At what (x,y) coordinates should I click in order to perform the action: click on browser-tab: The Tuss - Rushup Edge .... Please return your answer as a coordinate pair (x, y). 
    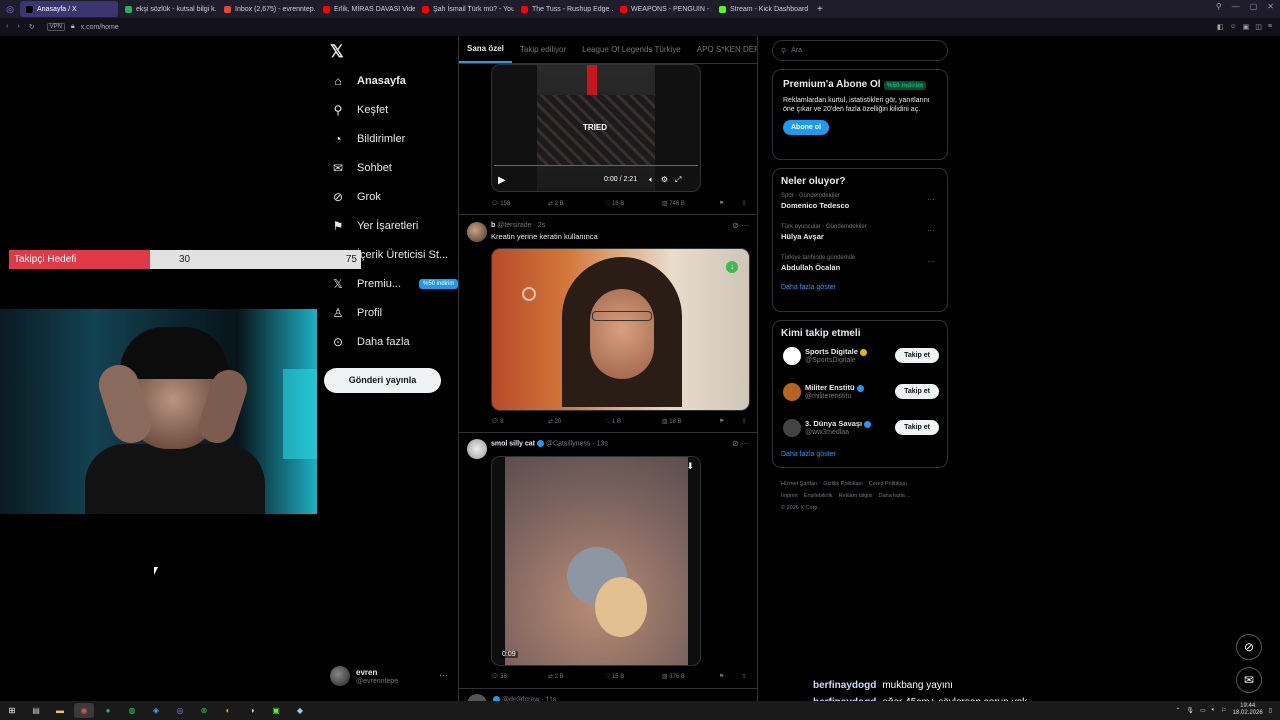
    Looking at the image, I should click on (564, 9).